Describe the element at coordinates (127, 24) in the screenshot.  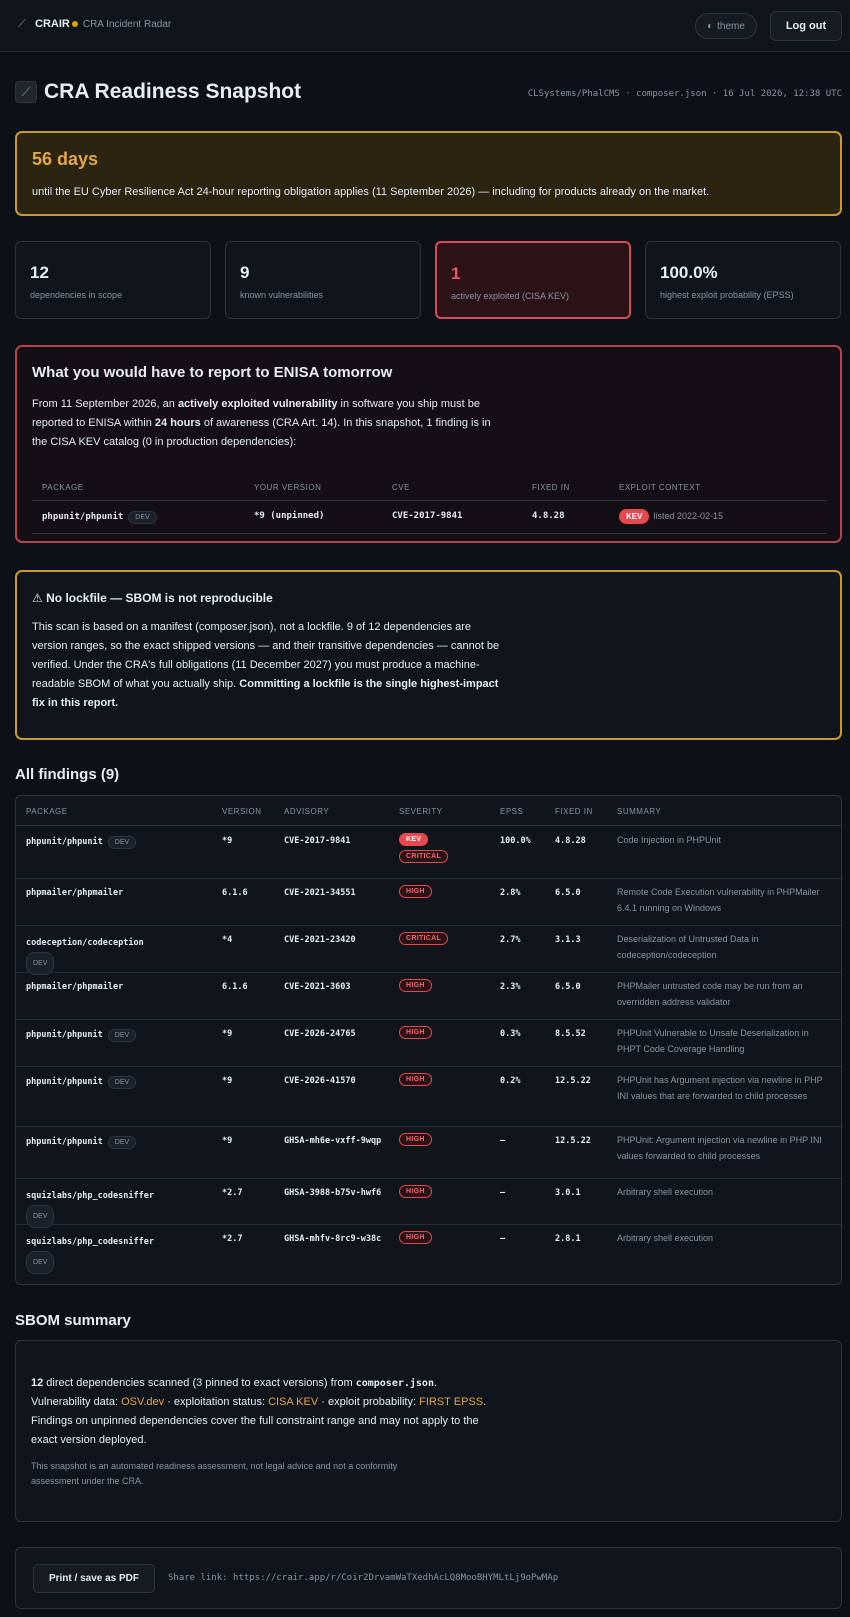
I see `brand-subtitle: CRA Incident Radar` at that location.